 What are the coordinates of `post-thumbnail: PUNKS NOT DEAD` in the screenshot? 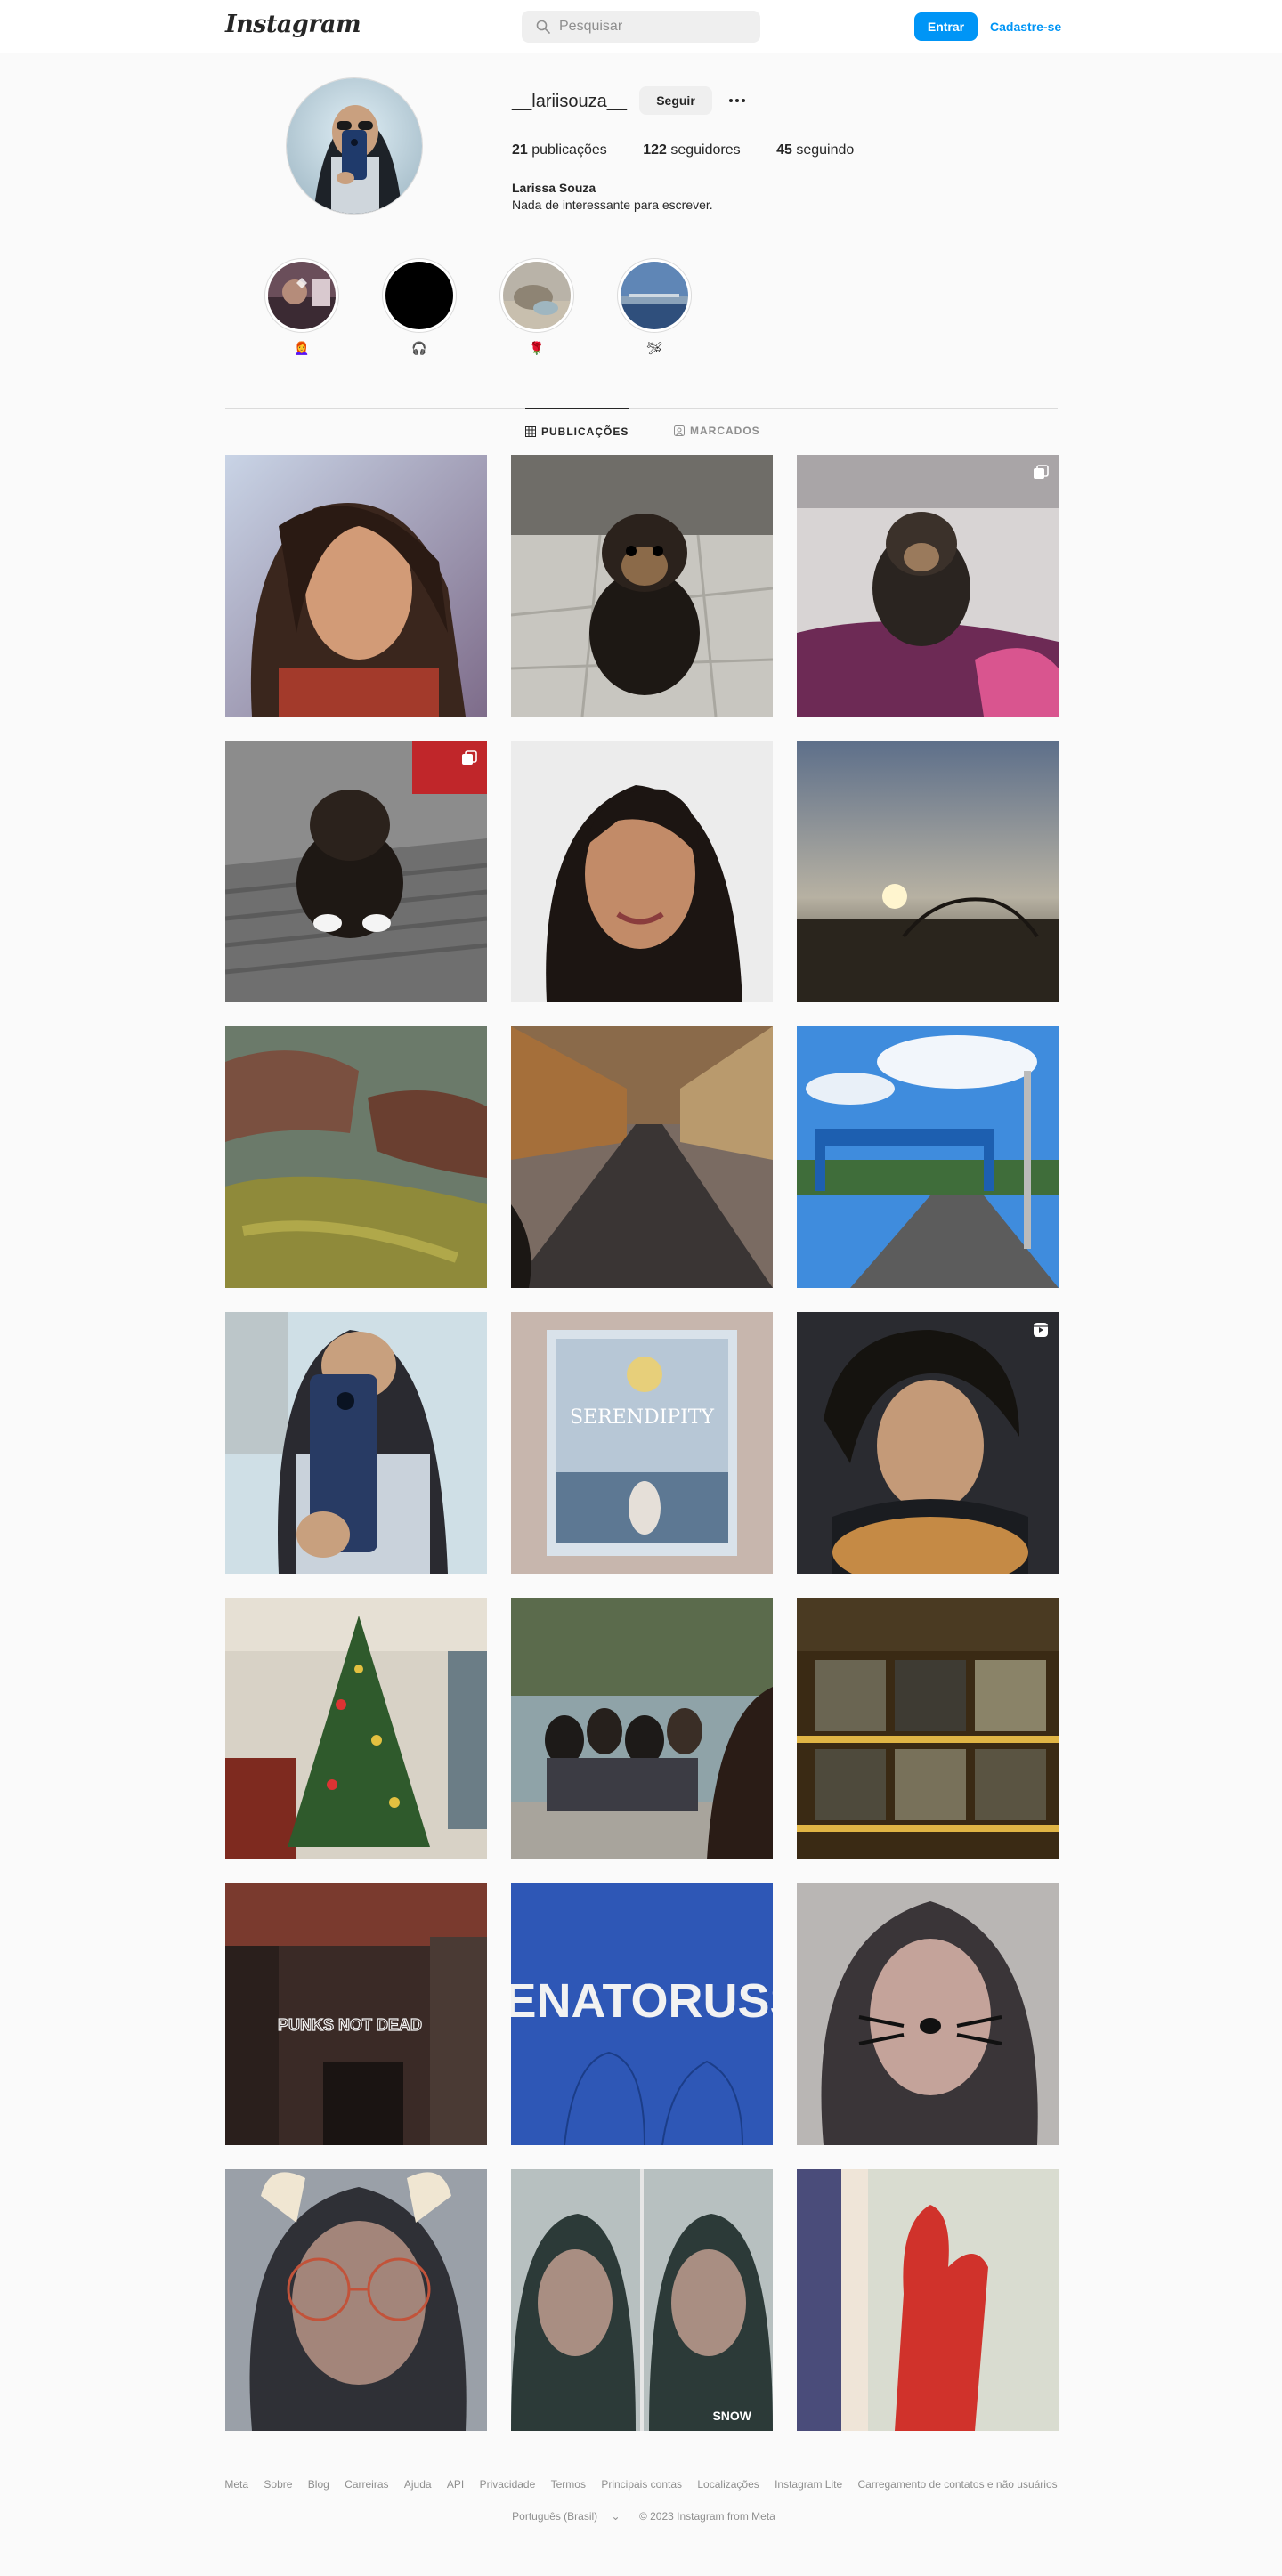 It's located at (356, 2014).